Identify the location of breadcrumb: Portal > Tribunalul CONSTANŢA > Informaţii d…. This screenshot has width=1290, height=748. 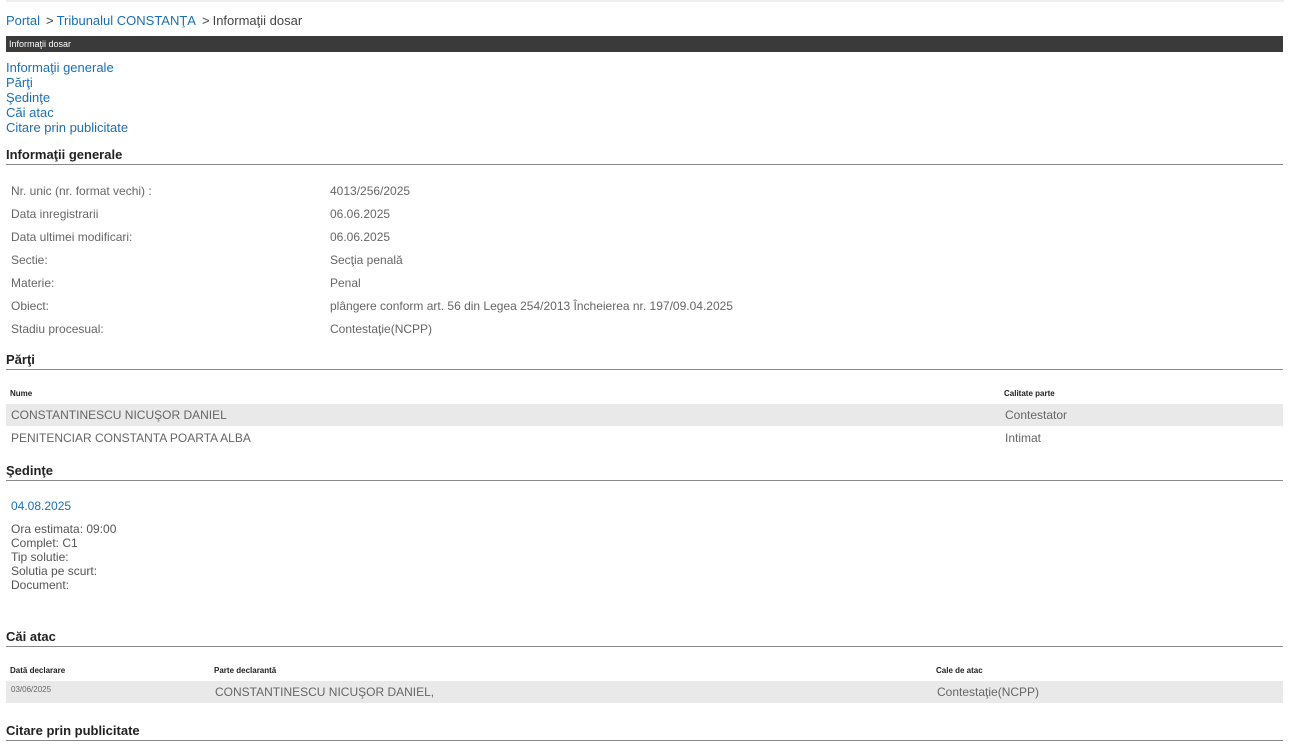
(154, 20).